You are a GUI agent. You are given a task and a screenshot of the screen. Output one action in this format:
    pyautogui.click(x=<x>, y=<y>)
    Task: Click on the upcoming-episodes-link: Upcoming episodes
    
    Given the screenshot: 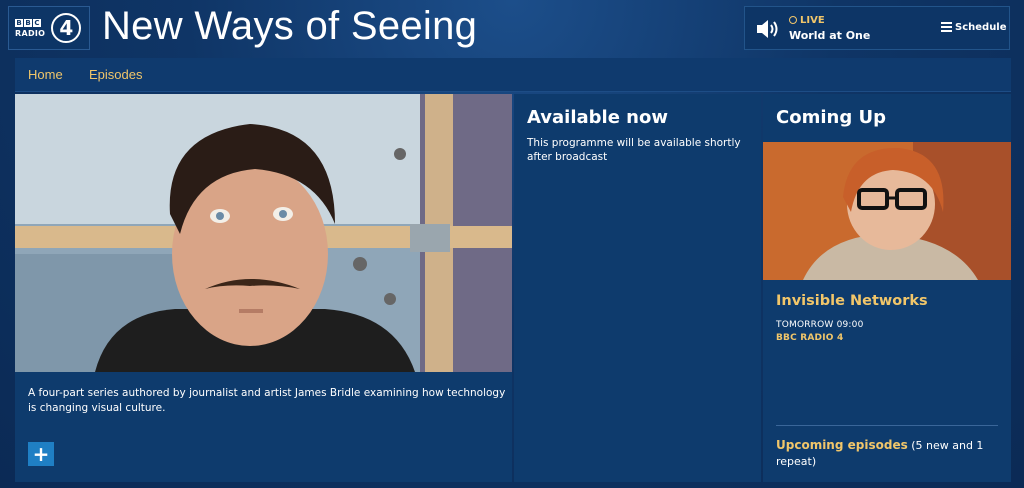 What is the action you would take?
    pyautogui.click(x=842, y=445)
    